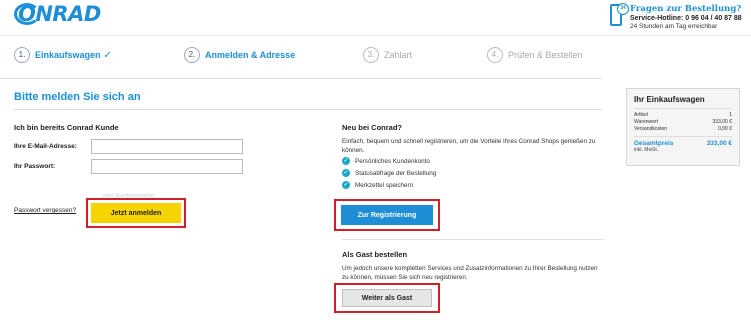 This screenshot has width=751, height=326. I want to click on step-review-order: 4. Prüfen & Bestellen, so click(535, 55).